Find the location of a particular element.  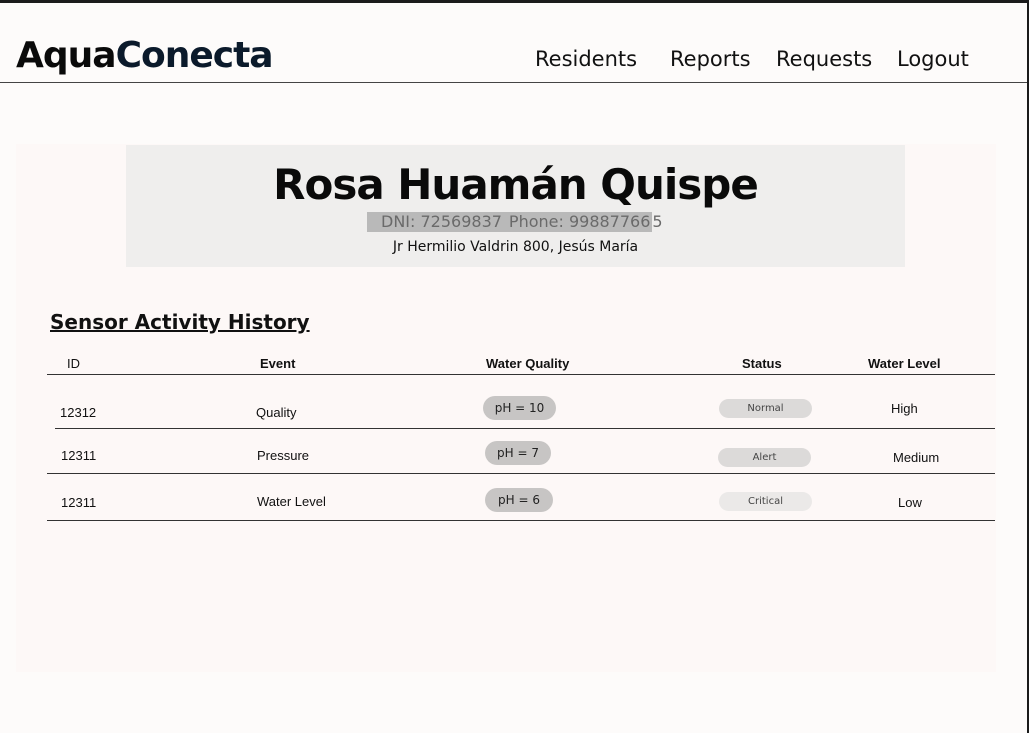

resident-name: Rosa Huamán Quispe is located at coordinates (516, 184).